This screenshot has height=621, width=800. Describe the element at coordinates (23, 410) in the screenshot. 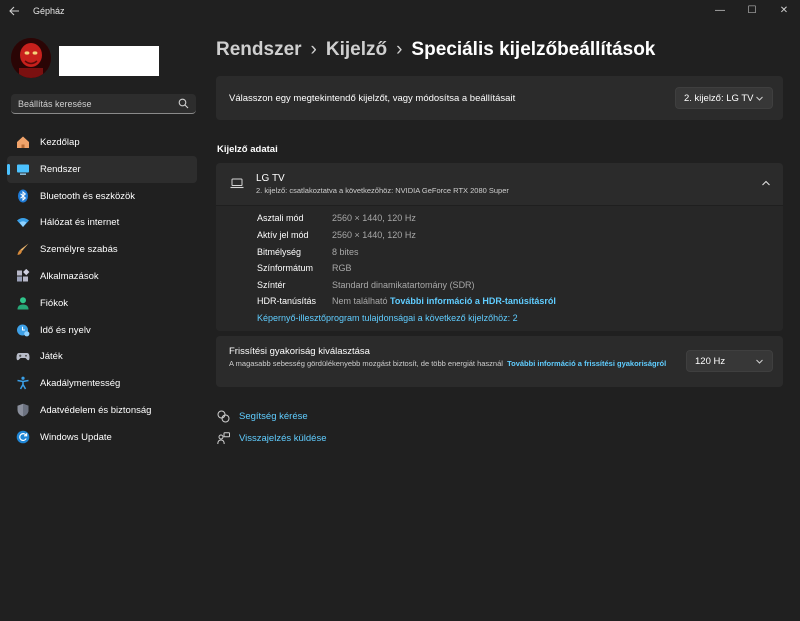

I see `shield-icon` at that location.